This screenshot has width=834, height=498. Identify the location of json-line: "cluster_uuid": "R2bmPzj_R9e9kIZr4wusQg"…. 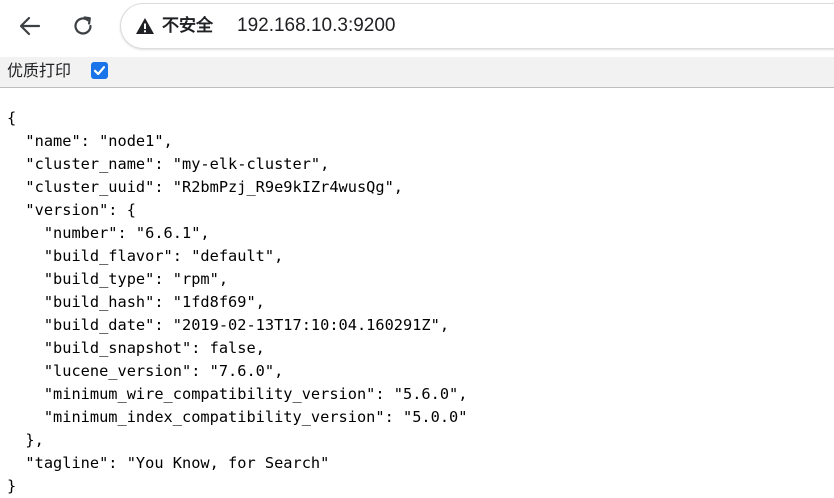
(205, 187).